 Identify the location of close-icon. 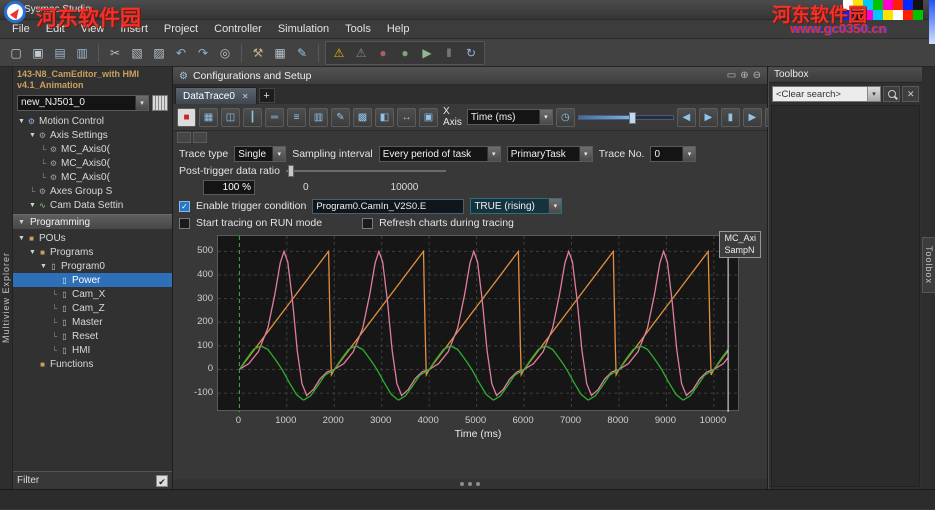
(245, 96).